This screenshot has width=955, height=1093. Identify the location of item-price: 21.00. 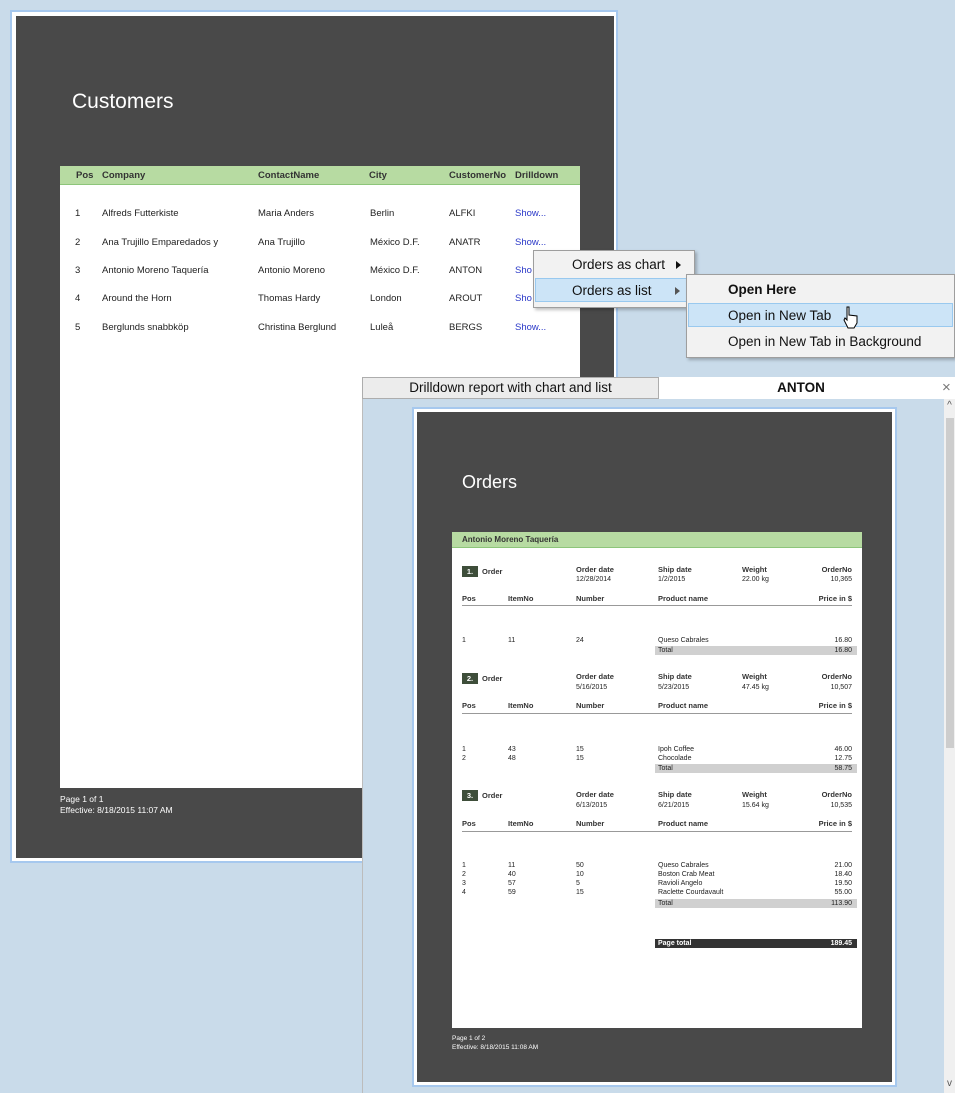
(843, 865).